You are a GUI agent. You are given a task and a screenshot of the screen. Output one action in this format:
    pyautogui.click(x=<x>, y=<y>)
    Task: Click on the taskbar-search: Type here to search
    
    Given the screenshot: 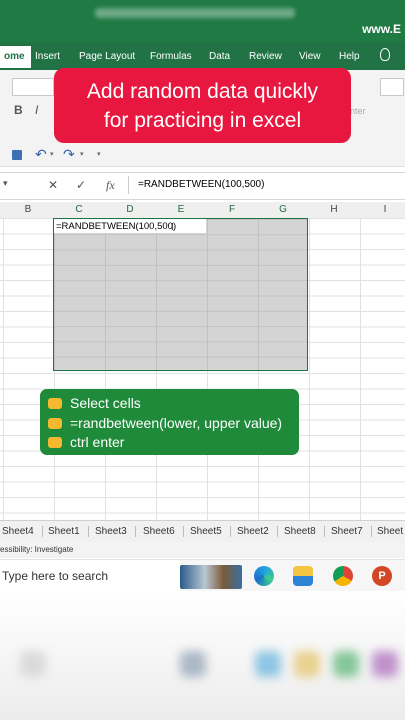 What is the action you would take?
    pyautogui.click(x=90, y=576)
    